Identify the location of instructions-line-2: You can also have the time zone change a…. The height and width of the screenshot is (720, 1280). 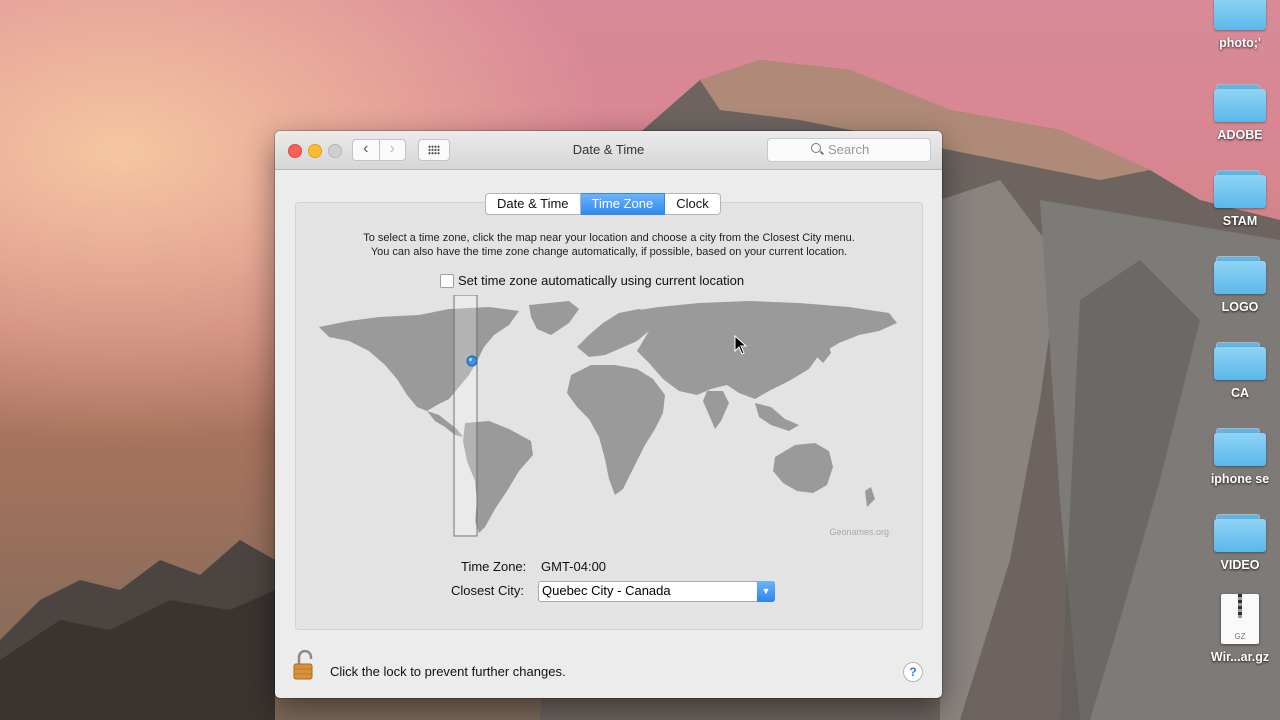
(609, 252).